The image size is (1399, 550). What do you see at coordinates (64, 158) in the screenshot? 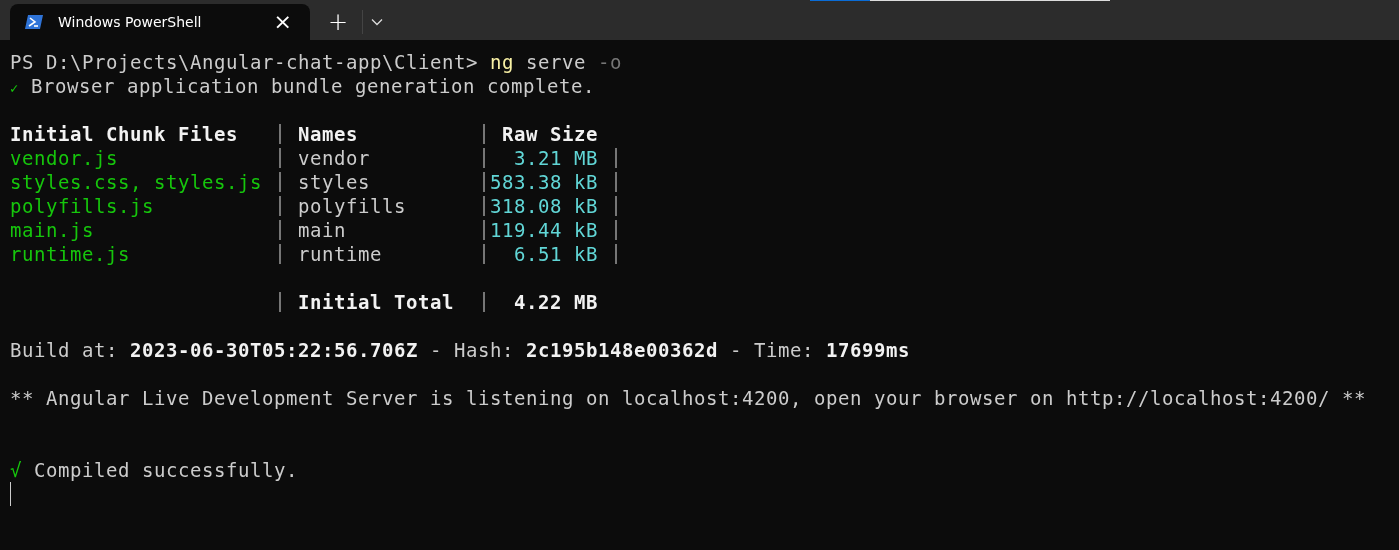
I see `file-name: vendor.js` at bounding box center [64, 158].